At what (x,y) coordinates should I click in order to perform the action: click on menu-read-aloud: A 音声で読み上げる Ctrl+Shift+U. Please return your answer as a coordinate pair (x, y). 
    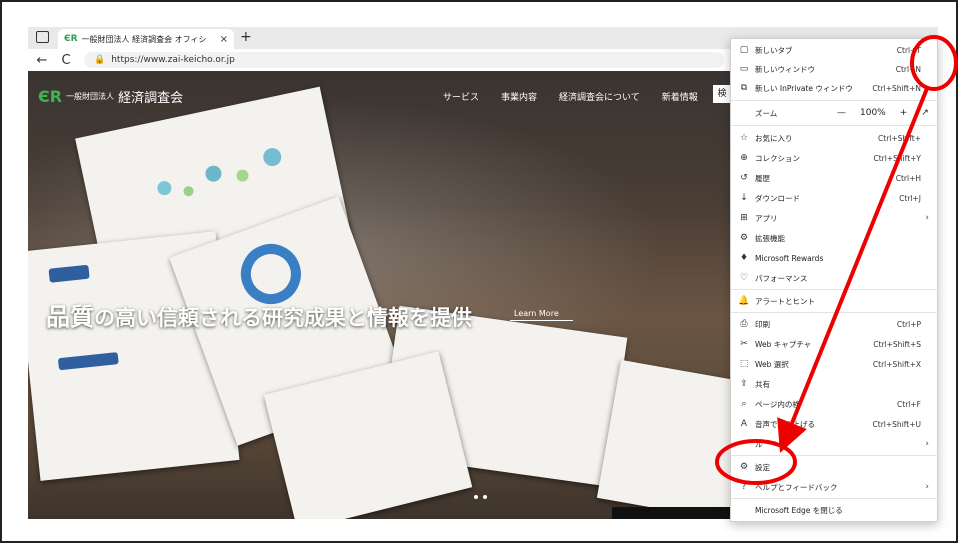
    Looking at the image, I should click on (835, 424).